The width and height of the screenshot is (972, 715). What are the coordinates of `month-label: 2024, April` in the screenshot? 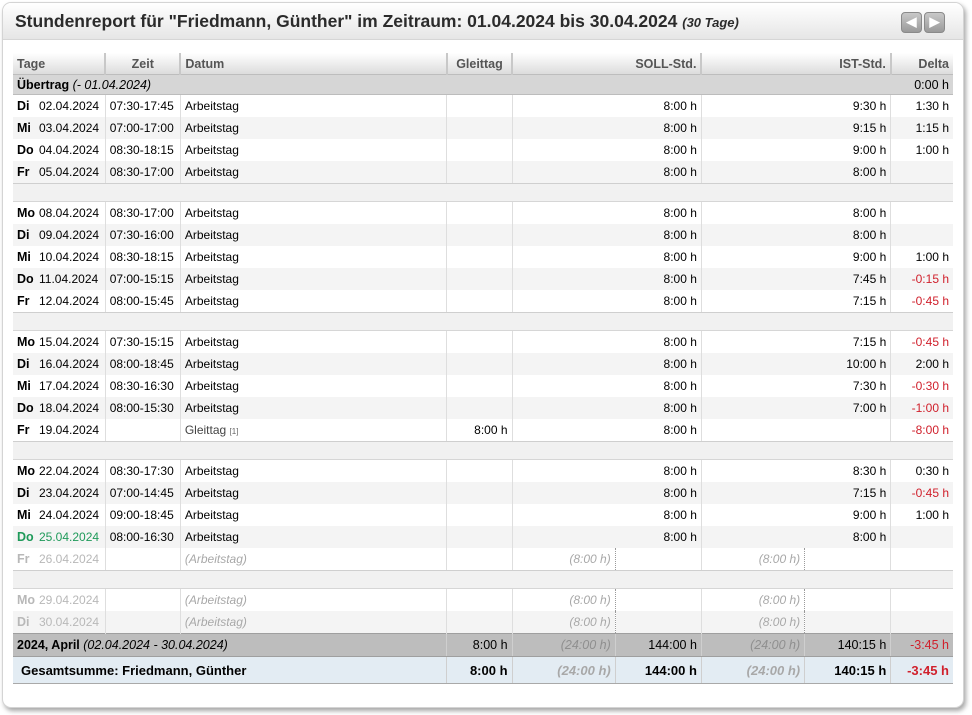 It's located at (48, 645).